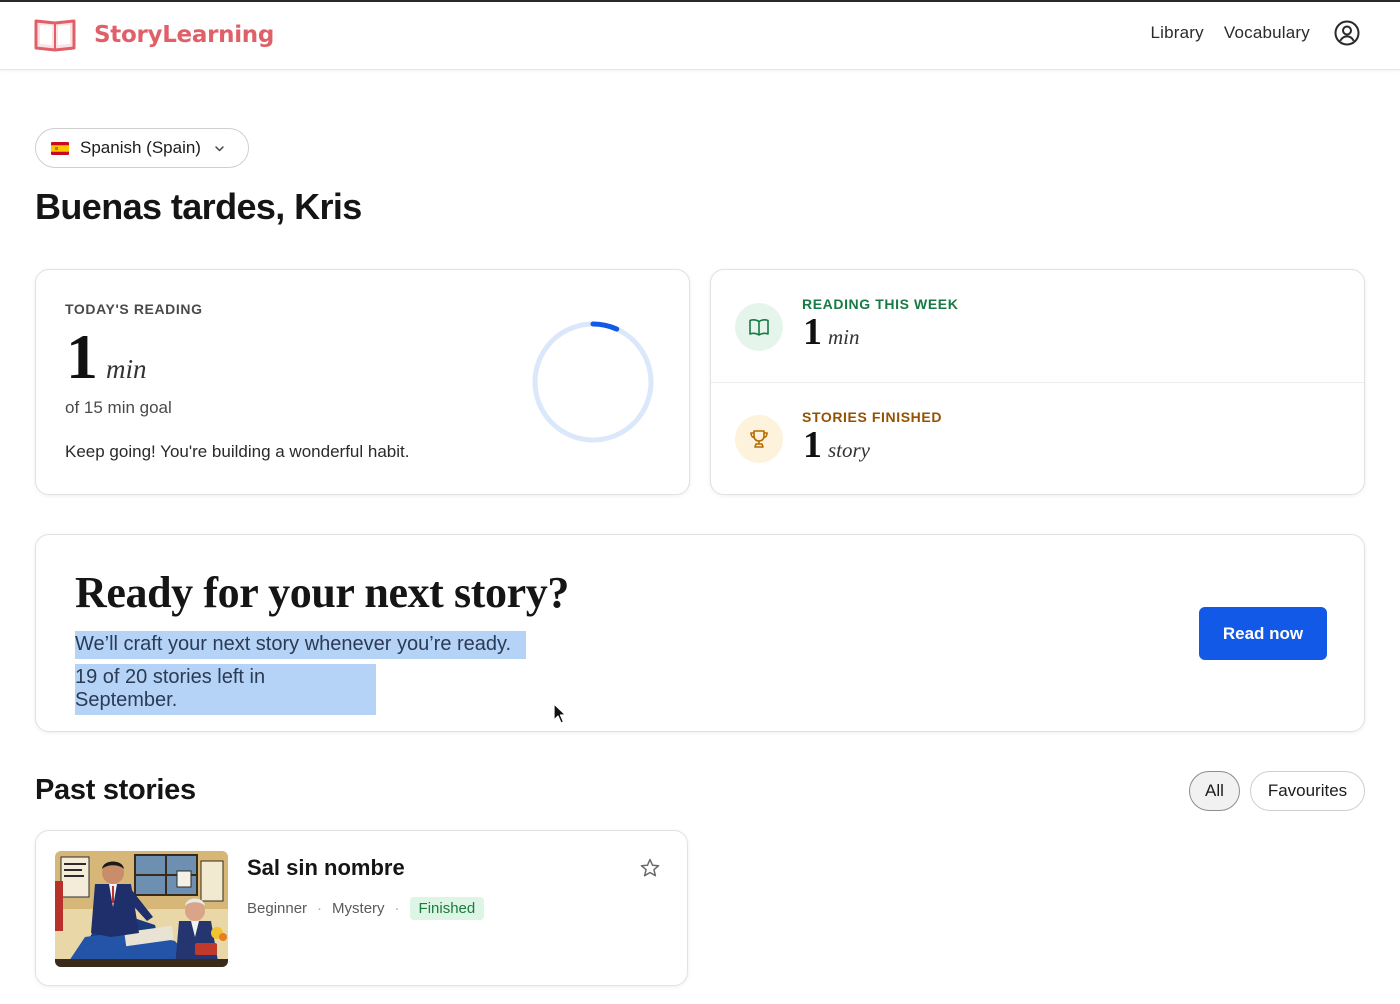 This screenshot has width=1400, height=1004. Describe the element at coordinates (126, 369) in the screenshot. I see `todays-reading-unit: min` at that location.